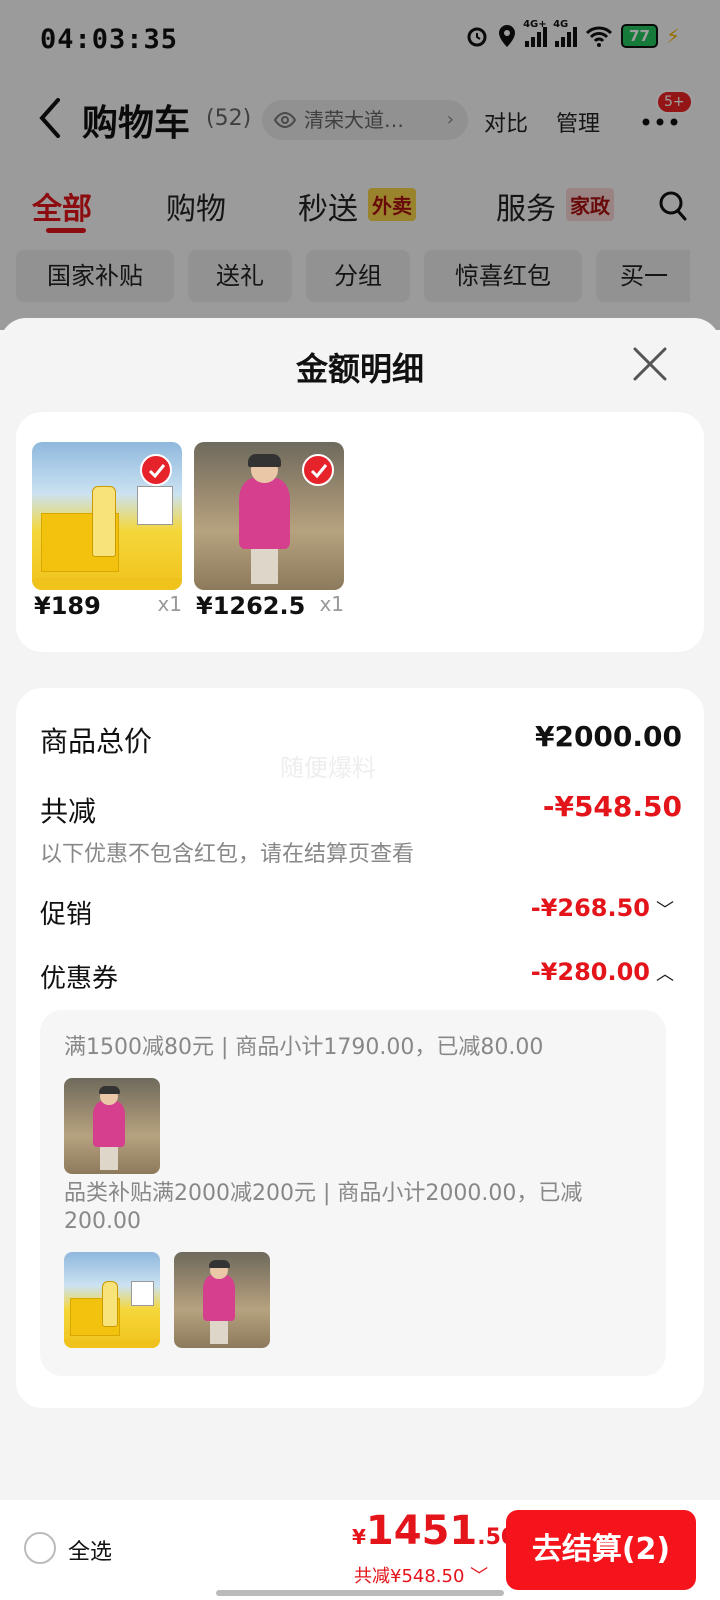  I want to click on saved-amount: 共减¥548.50, so click(409, 1576).